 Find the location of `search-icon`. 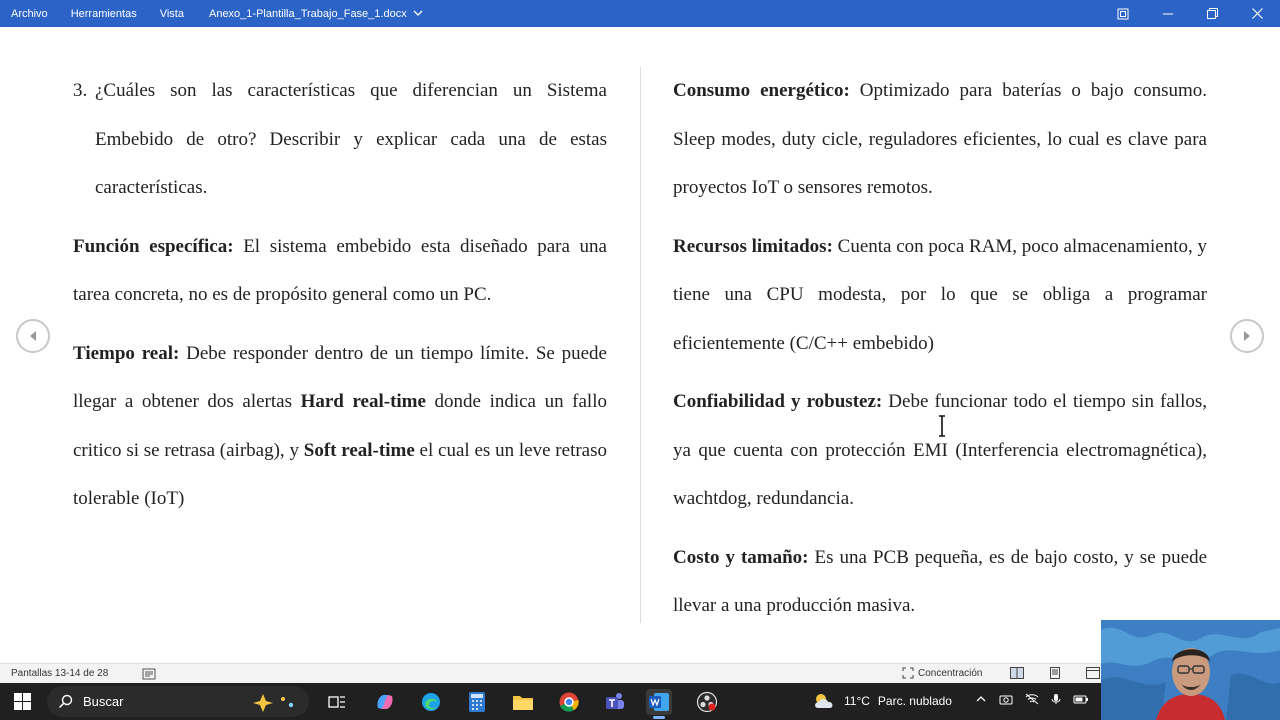

search-icon is located at coordinates (65, 701).